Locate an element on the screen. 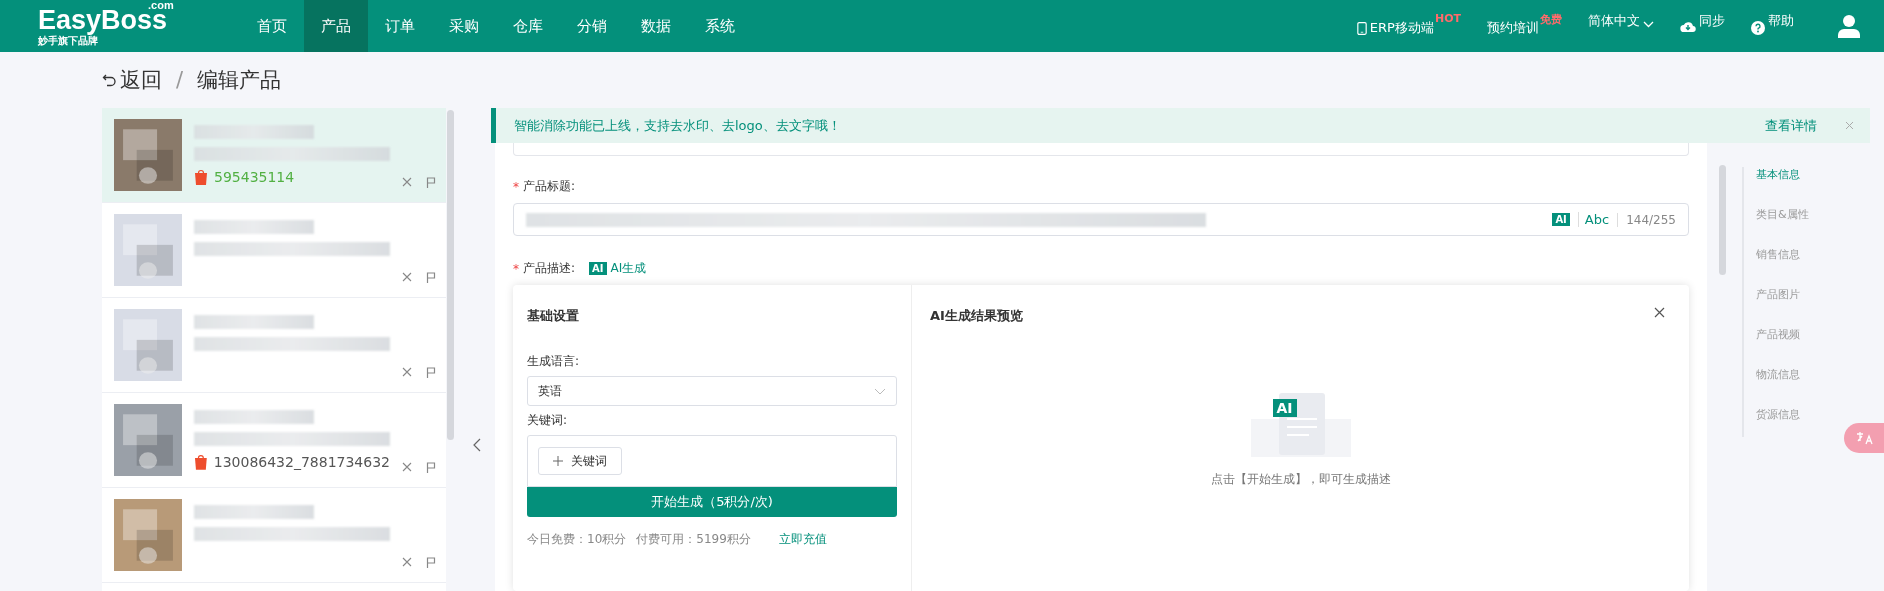  undo-icon is located at coordinates (109, 80).